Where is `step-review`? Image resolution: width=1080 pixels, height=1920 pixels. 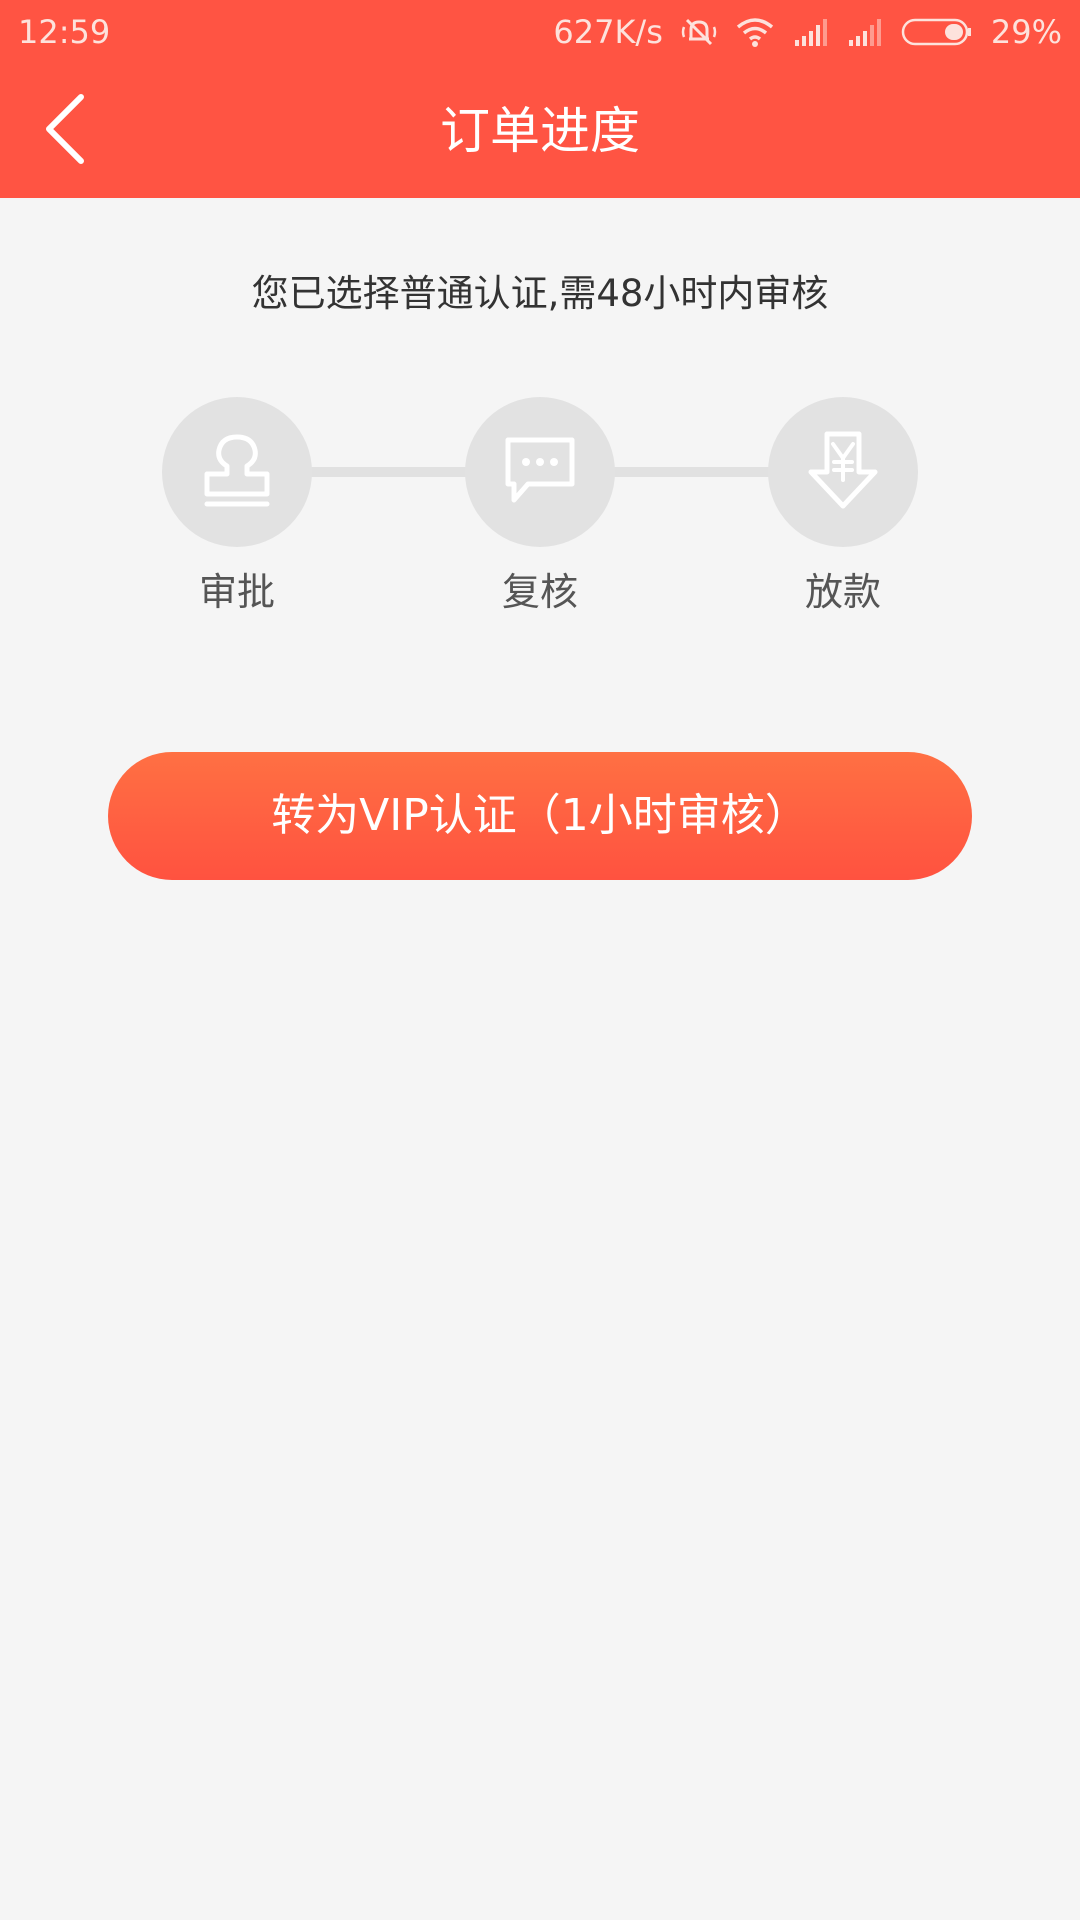
step-review is located at coordinates (540, 472).